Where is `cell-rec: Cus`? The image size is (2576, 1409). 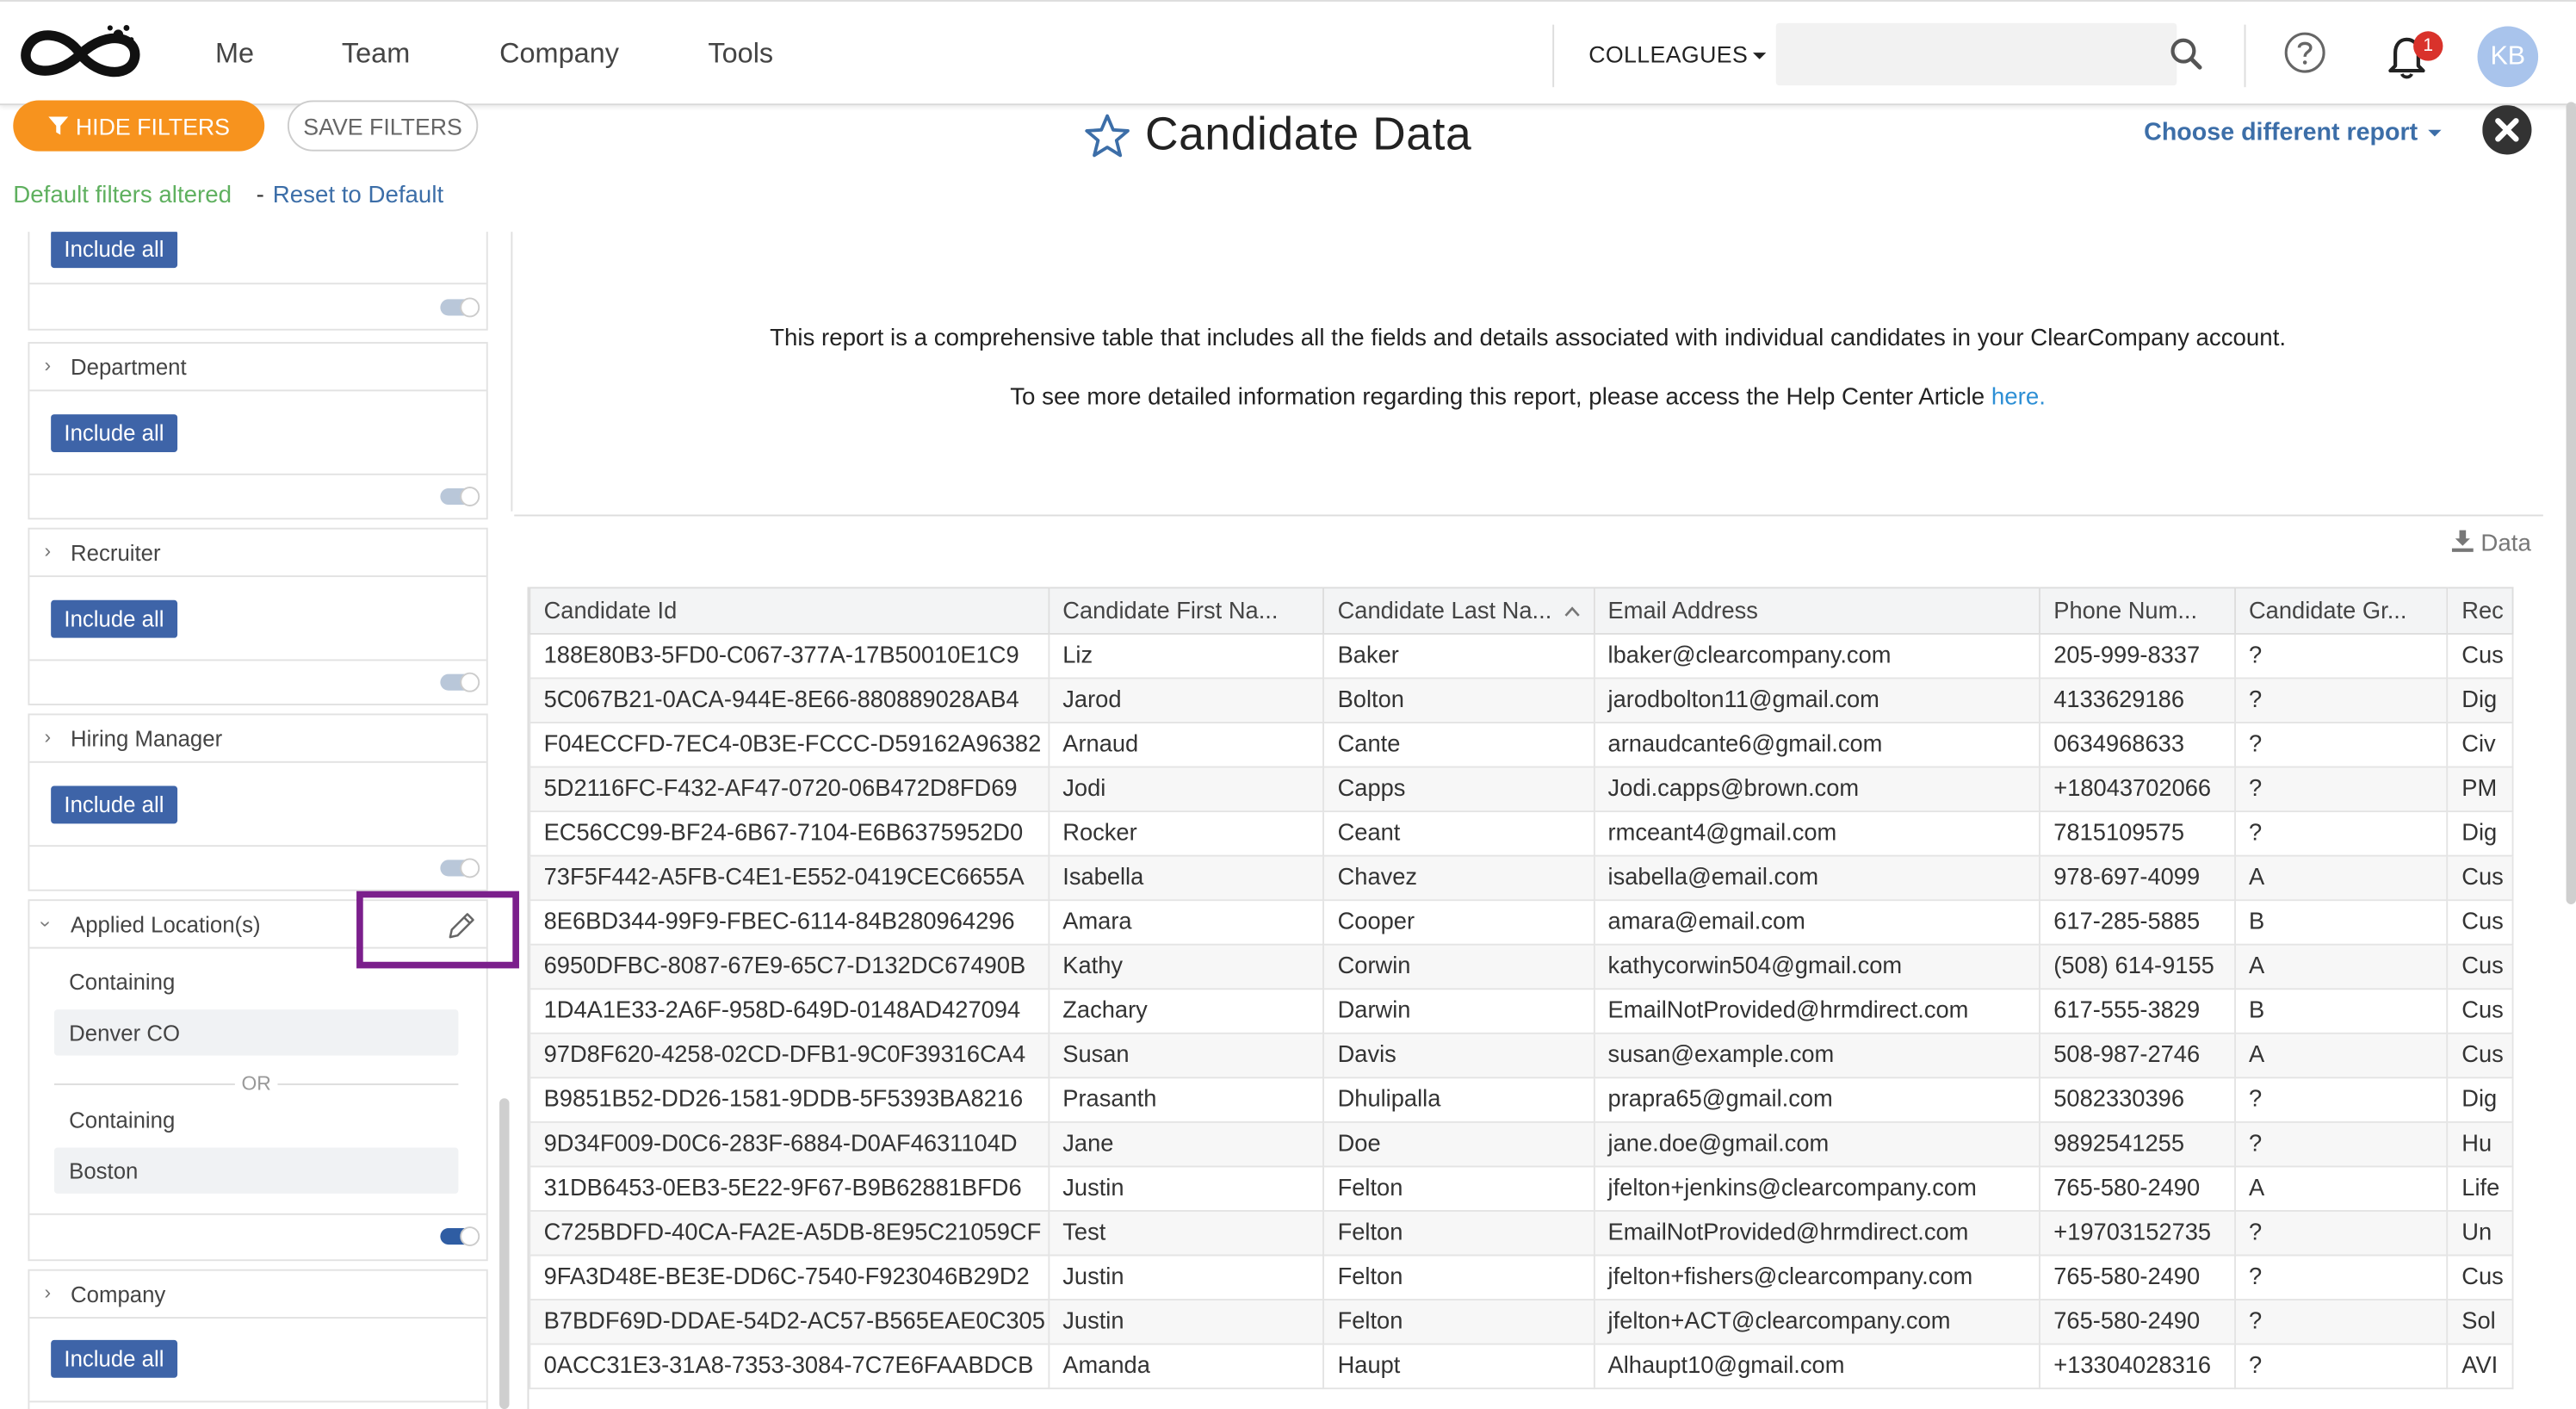
cell-rec: Cus is located at coordinates (2480, 1277).